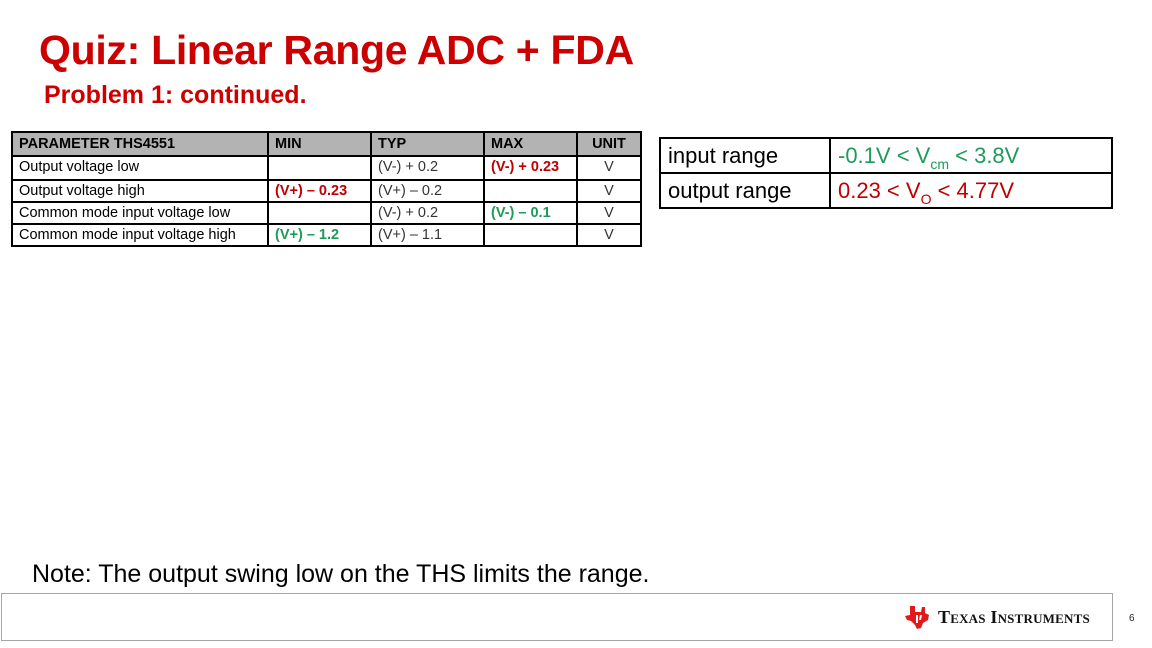 Image resolution: width=1152 pixels, height=648 pixels. What do you see at coordinates (530, 168) in the screenshot?
I see `cell-max: (V-) + 0.23` at bounding box center [530, 168].